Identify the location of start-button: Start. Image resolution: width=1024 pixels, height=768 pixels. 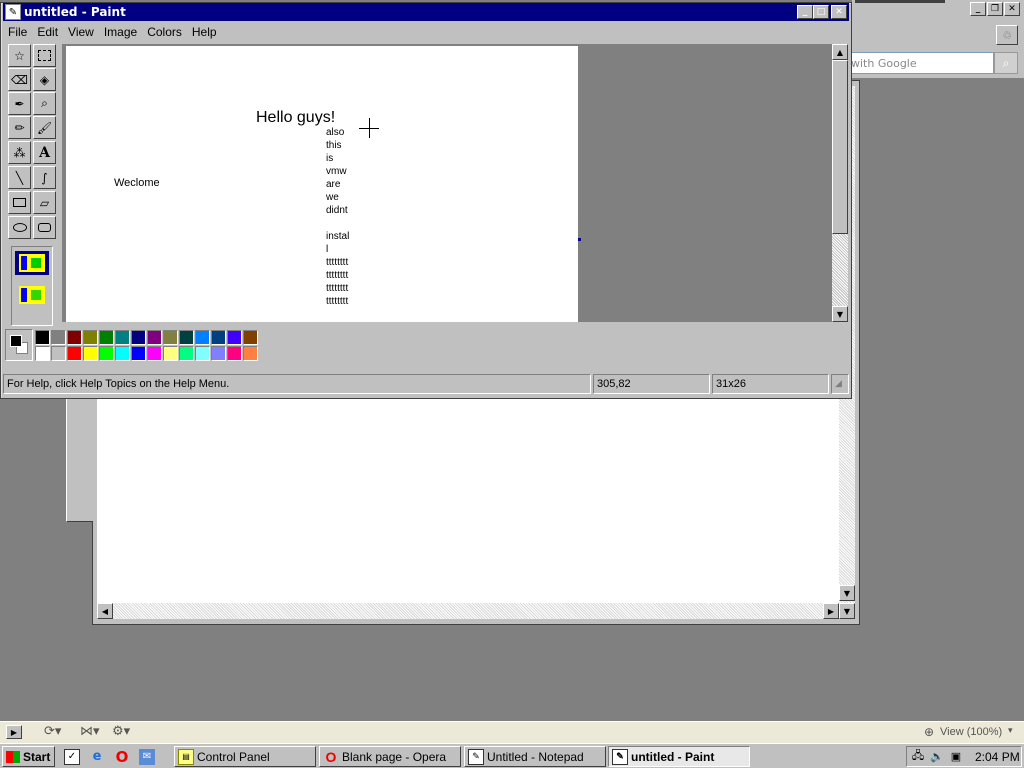
(28, 756).